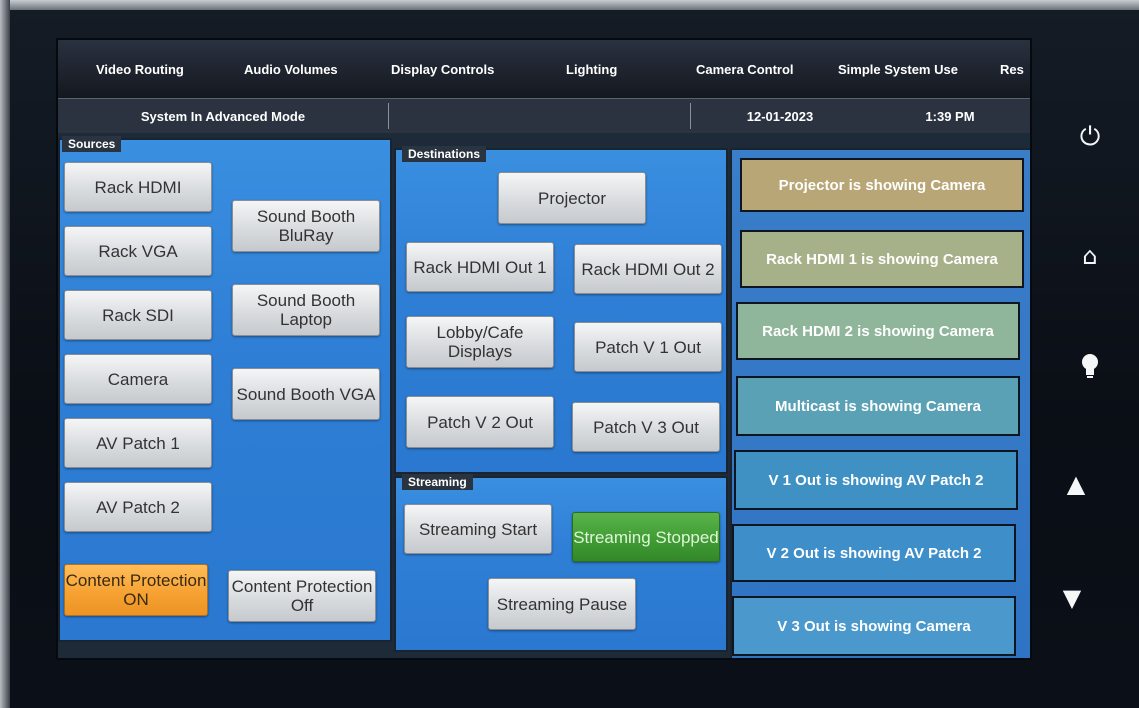 The width and height of the screenshot is (1139, 708). What do you see at coordinates (444, 154) in the screenshot?
I see `destinations-title: Destinations` at bounding box center [444, 154].